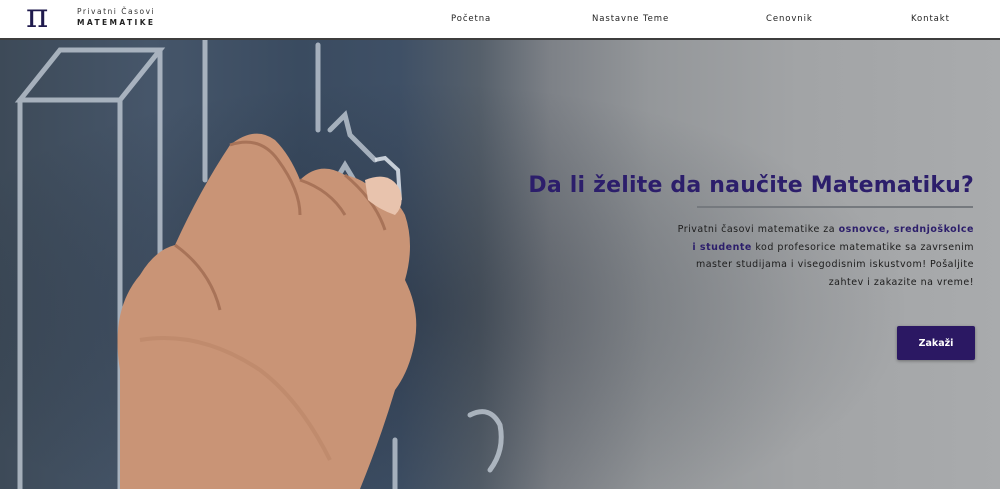 This screenshot has height=489, width=1000. I want to click on hero-headline: Da li želite da naučite Matematiku?, so click(751, 185).